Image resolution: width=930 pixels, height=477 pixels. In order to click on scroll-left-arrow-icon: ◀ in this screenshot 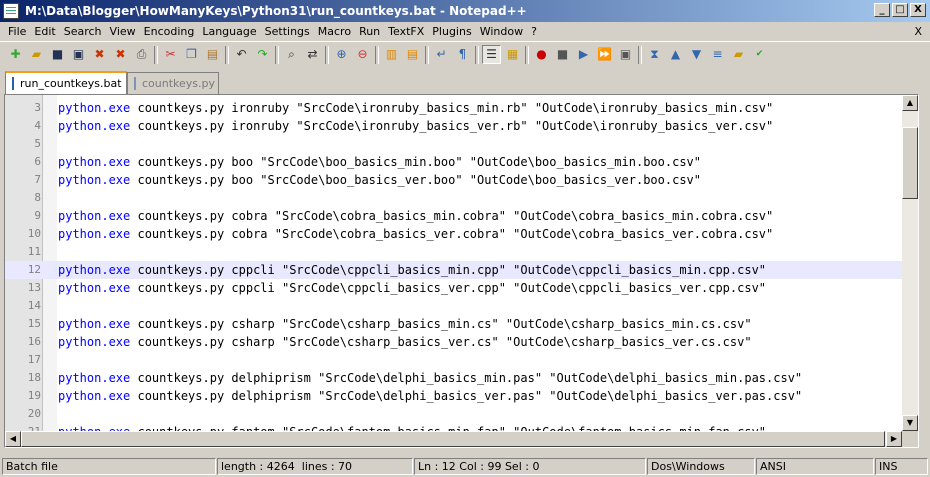, I will do `click(13, 439)`.